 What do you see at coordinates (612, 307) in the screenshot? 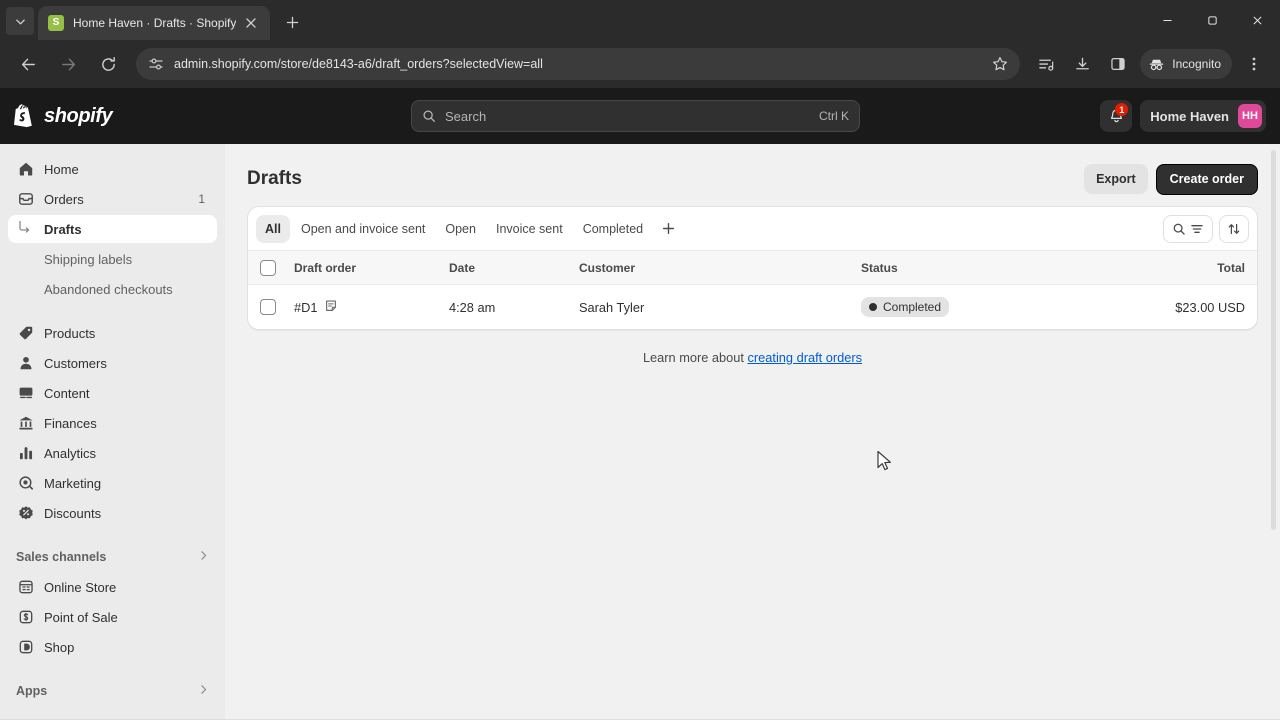
I see `cell-customer: Sarah Tyler` at bounding box center [612, 307].